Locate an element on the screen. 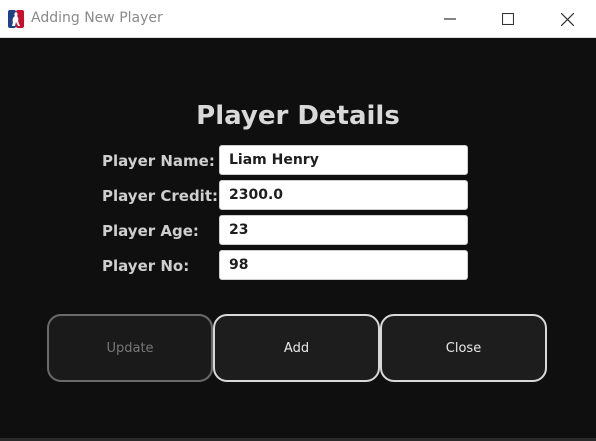 Image resolution: width=596 pixels, height=441 pixels. player-age-input is located at coordinates (343, 230).